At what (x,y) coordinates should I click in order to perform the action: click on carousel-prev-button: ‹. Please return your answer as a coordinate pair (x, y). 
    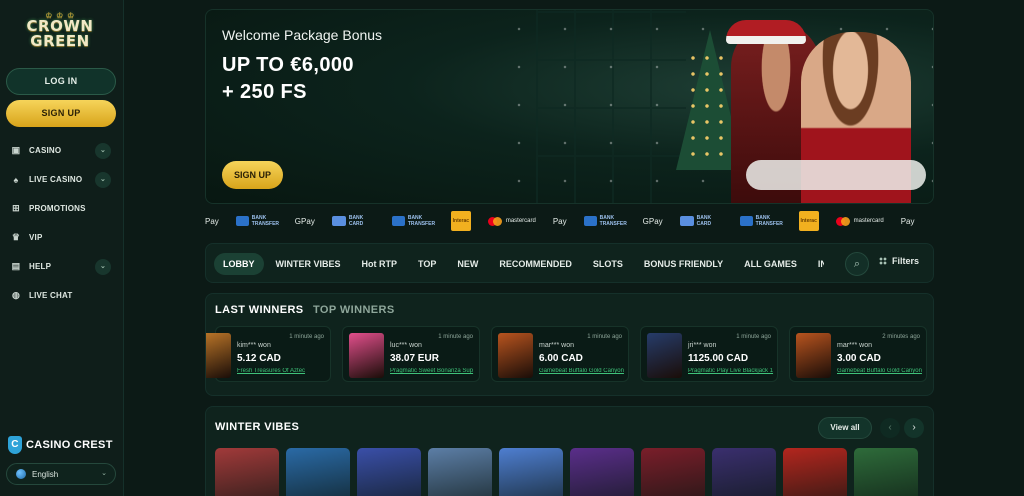
    Looking at the image, I should click on (890, 428).